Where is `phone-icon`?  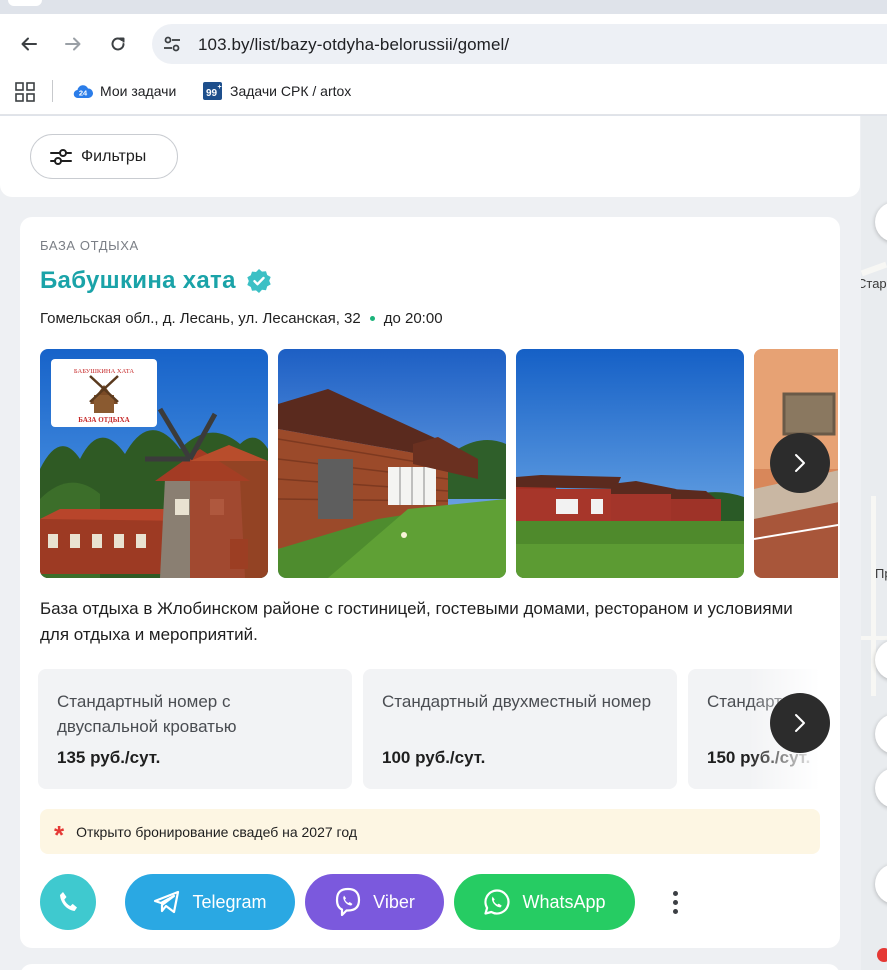
phone-icon is located at coordinates (68, 901).